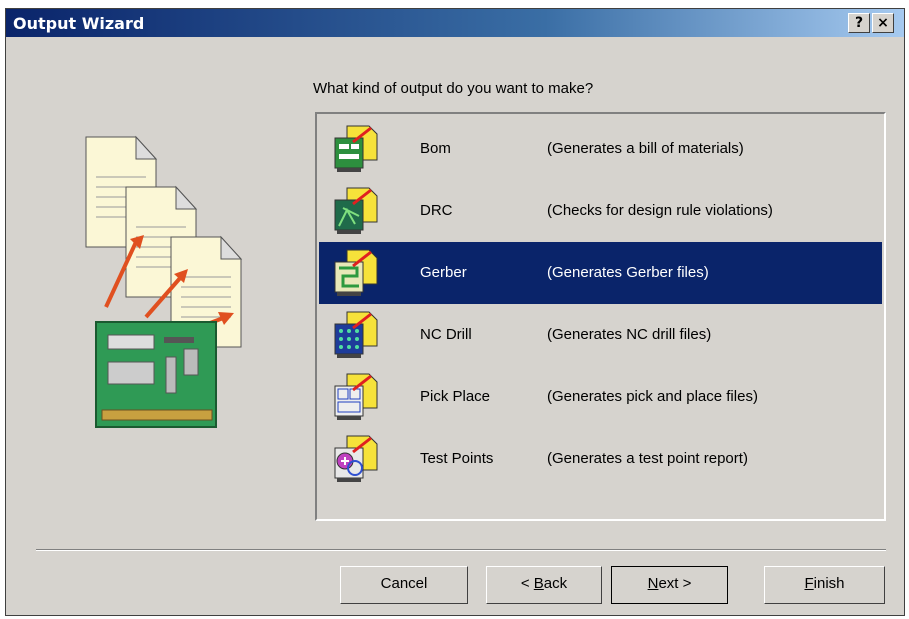  I want to click on item-name: Pick Place, so click(455, 396).